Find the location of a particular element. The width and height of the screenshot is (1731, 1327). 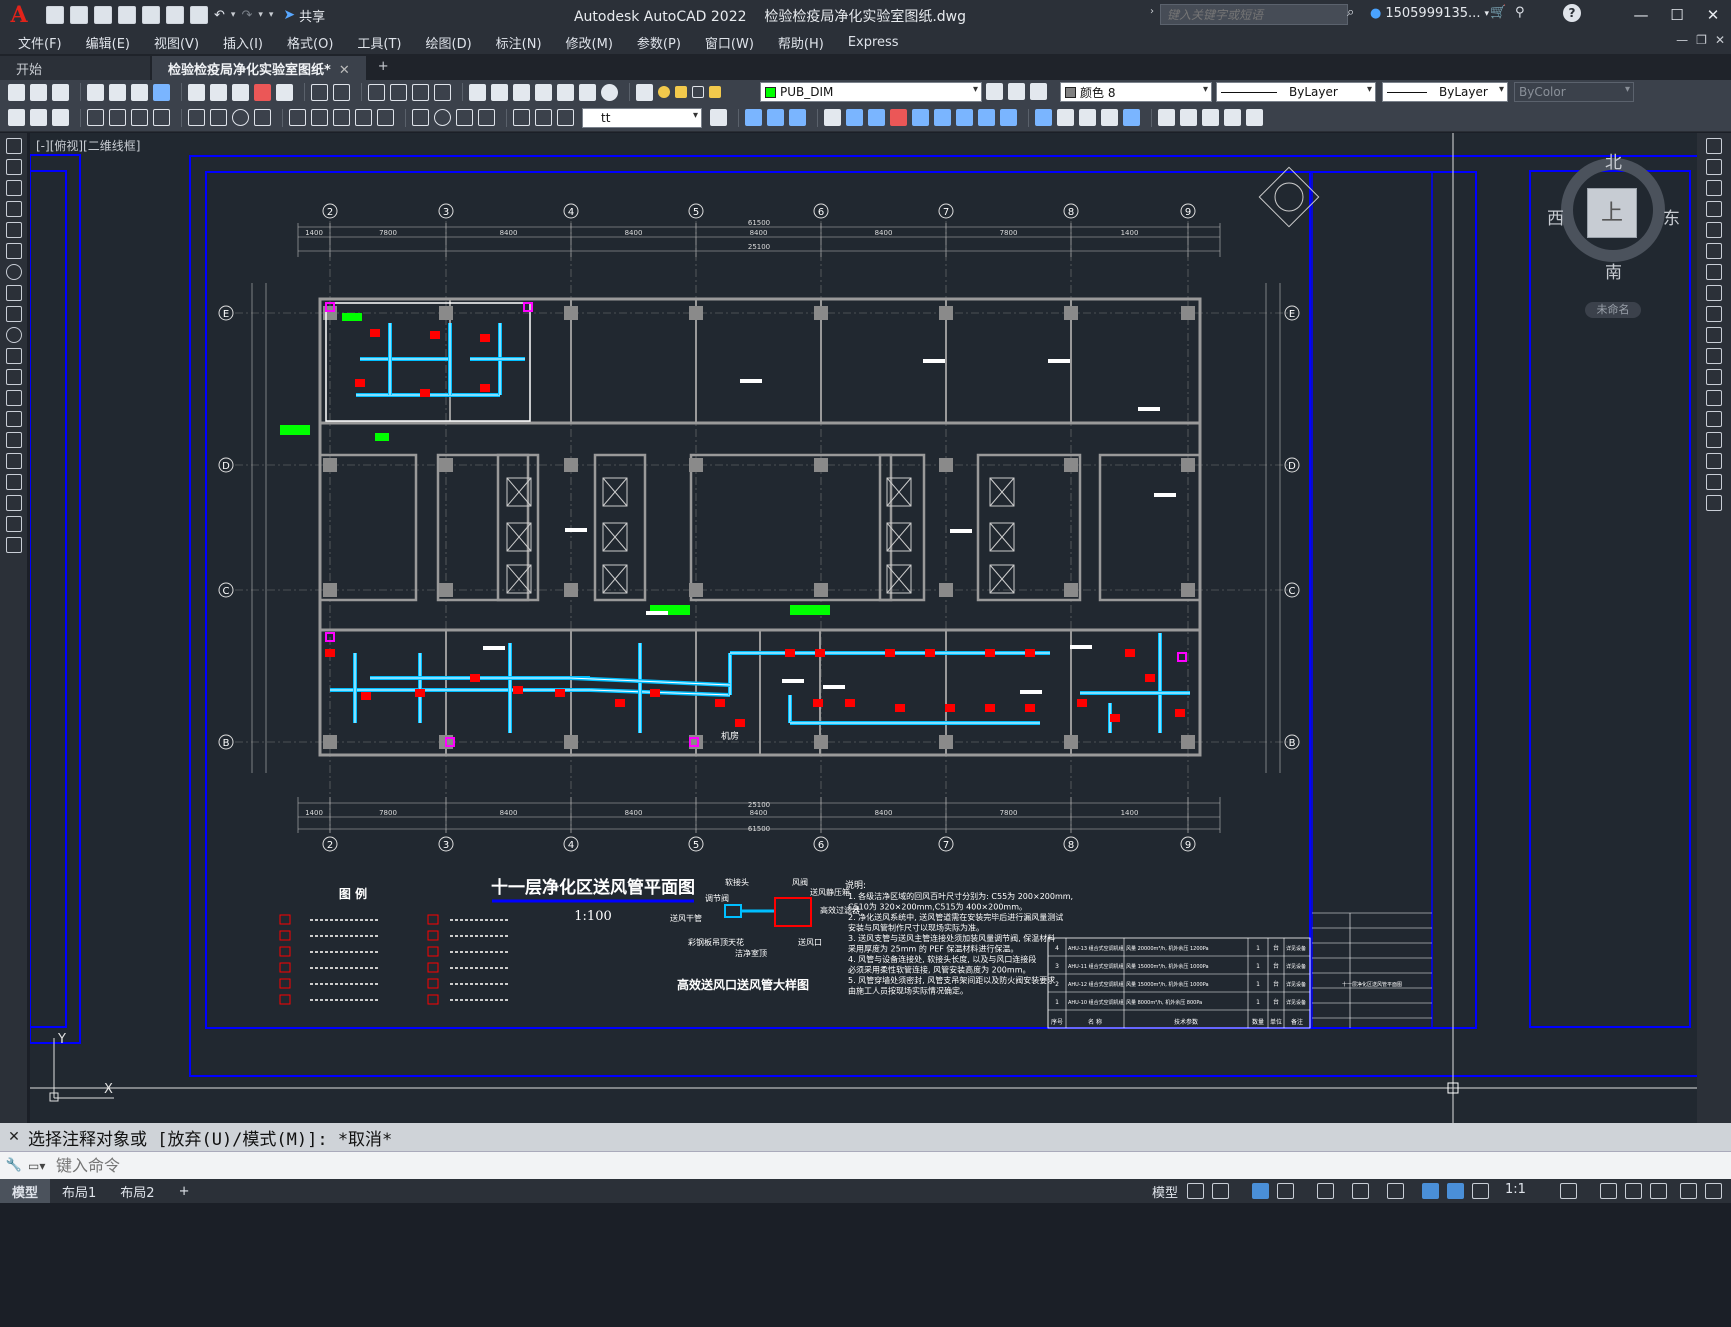

menu-tools: 工具(T) is located at coordinates (379, 42).